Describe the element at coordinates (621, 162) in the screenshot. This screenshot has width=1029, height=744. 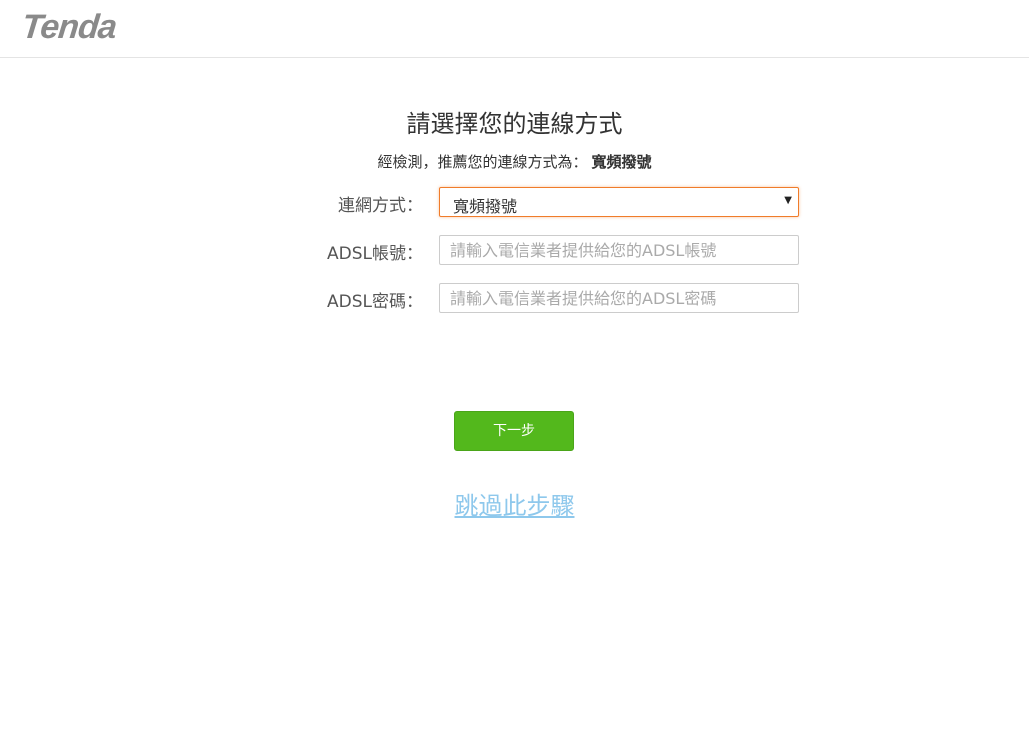
I see `recommended-method: 寬頻撥號` at that location.